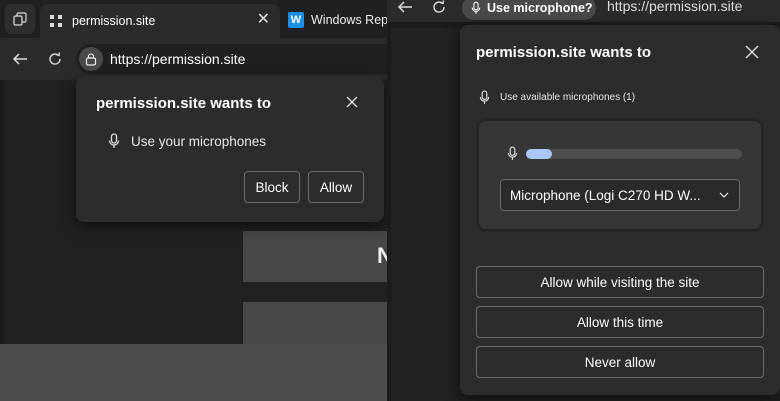 The height and width of the screenshot is (401, 780). Describe the element at coordinates (349, 20) in the screenshot. I see `tab-title: Windows Repo` at that location.